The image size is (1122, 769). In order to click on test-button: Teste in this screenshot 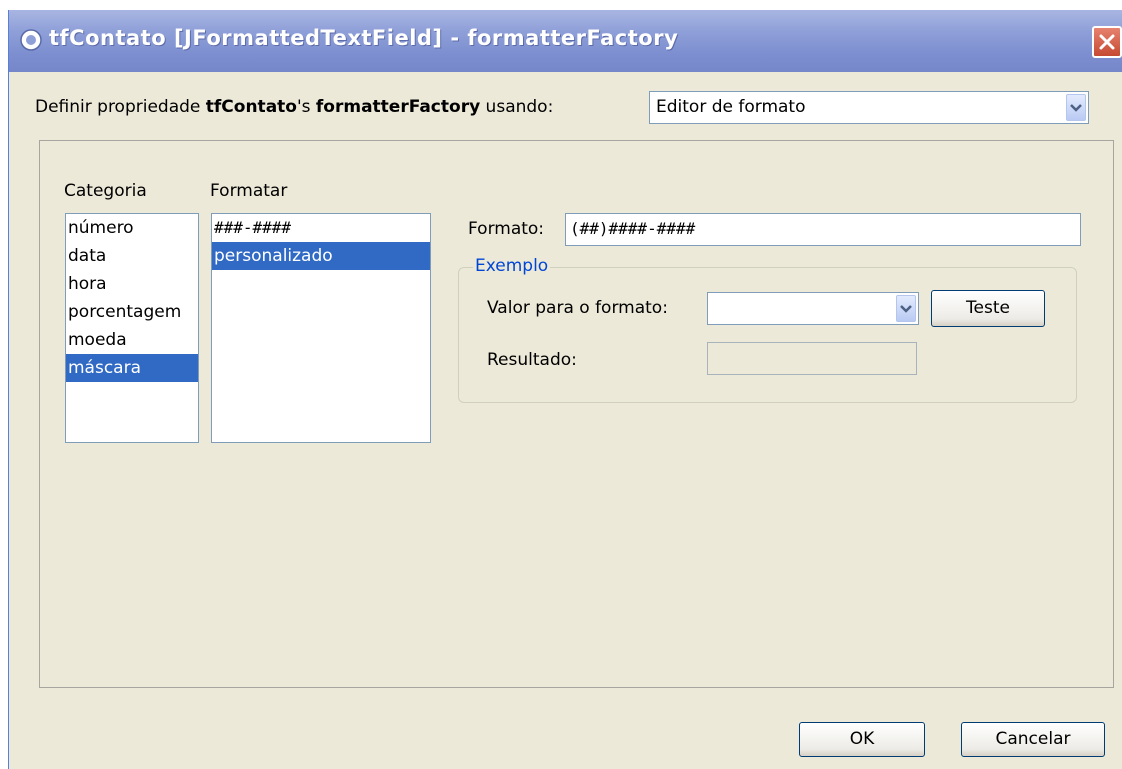, I will do `click(988, 308)`.